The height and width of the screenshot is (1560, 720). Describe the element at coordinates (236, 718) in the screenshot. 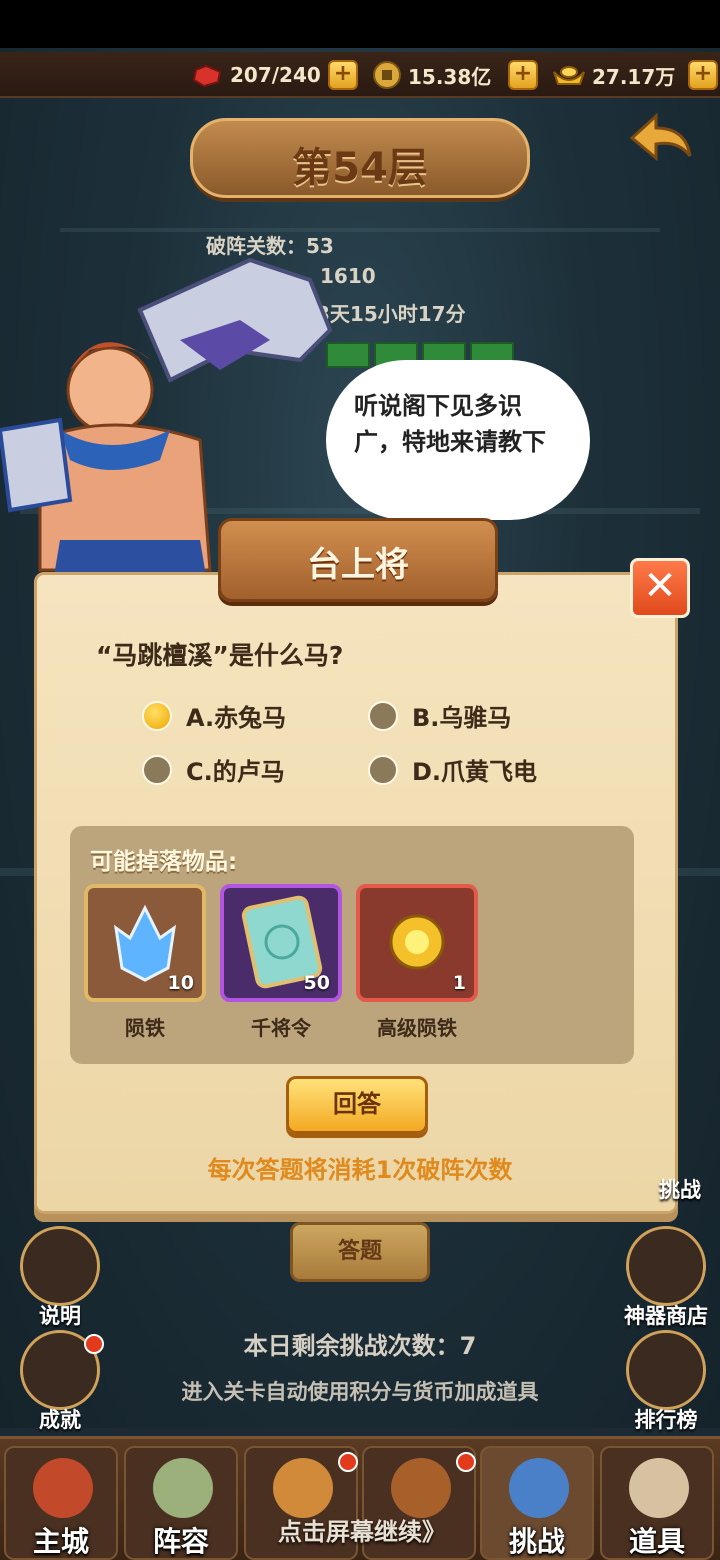

I see `option-label: A.赤兔马` at that location.